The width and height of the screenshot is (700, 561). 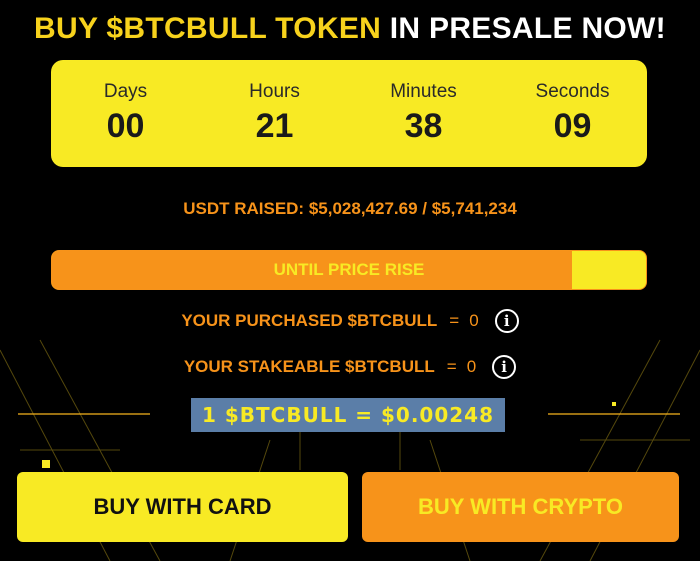 I want to click on buy-with-card-button: BUY WITH CARD, so click(x=182, y=507).